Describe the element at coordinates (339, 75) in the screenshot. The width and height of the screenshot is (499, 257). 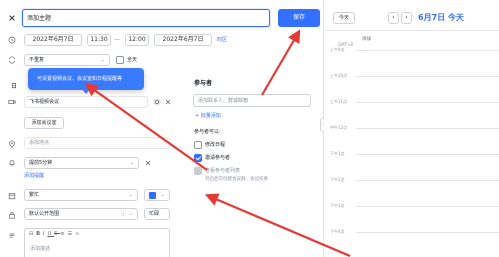
I see `hour-label: 上午10点` at that location.